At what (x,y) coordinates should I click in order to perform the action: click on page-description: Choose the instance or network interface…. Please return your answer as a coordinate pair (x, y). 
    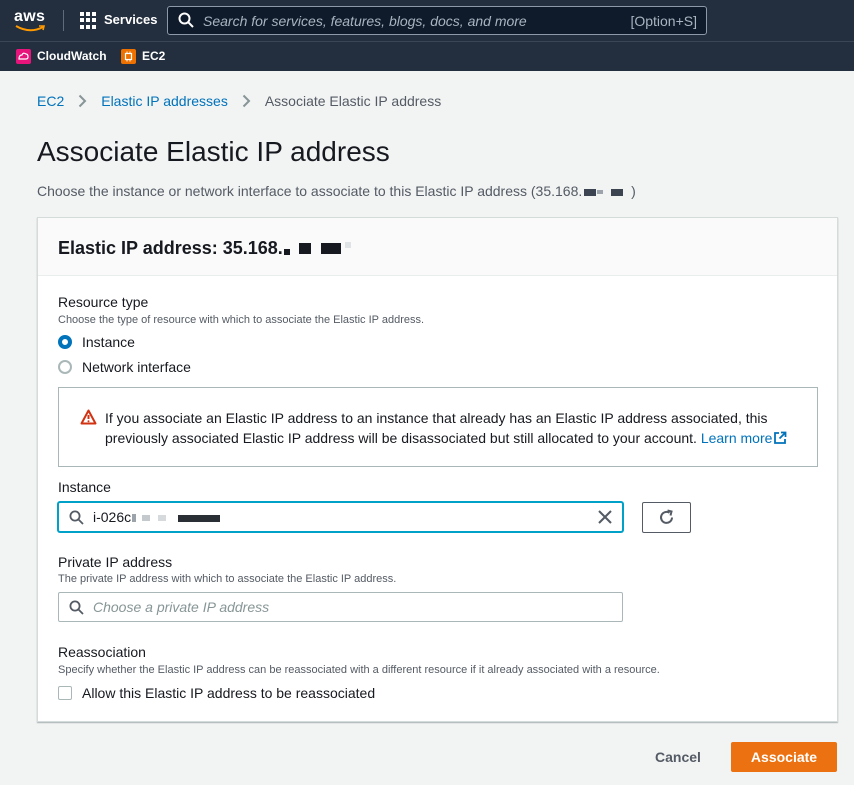
    Looking at the image, I should click on (336, 191).